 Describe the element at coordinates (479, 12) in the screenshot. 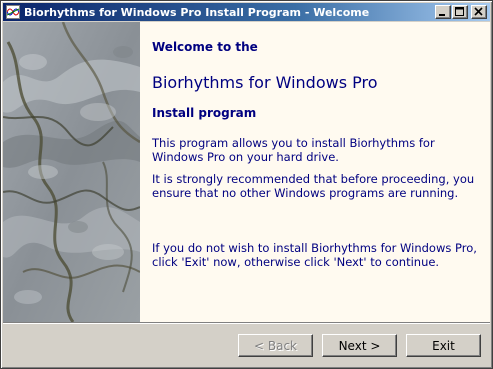

I see `close-icon` at that location.